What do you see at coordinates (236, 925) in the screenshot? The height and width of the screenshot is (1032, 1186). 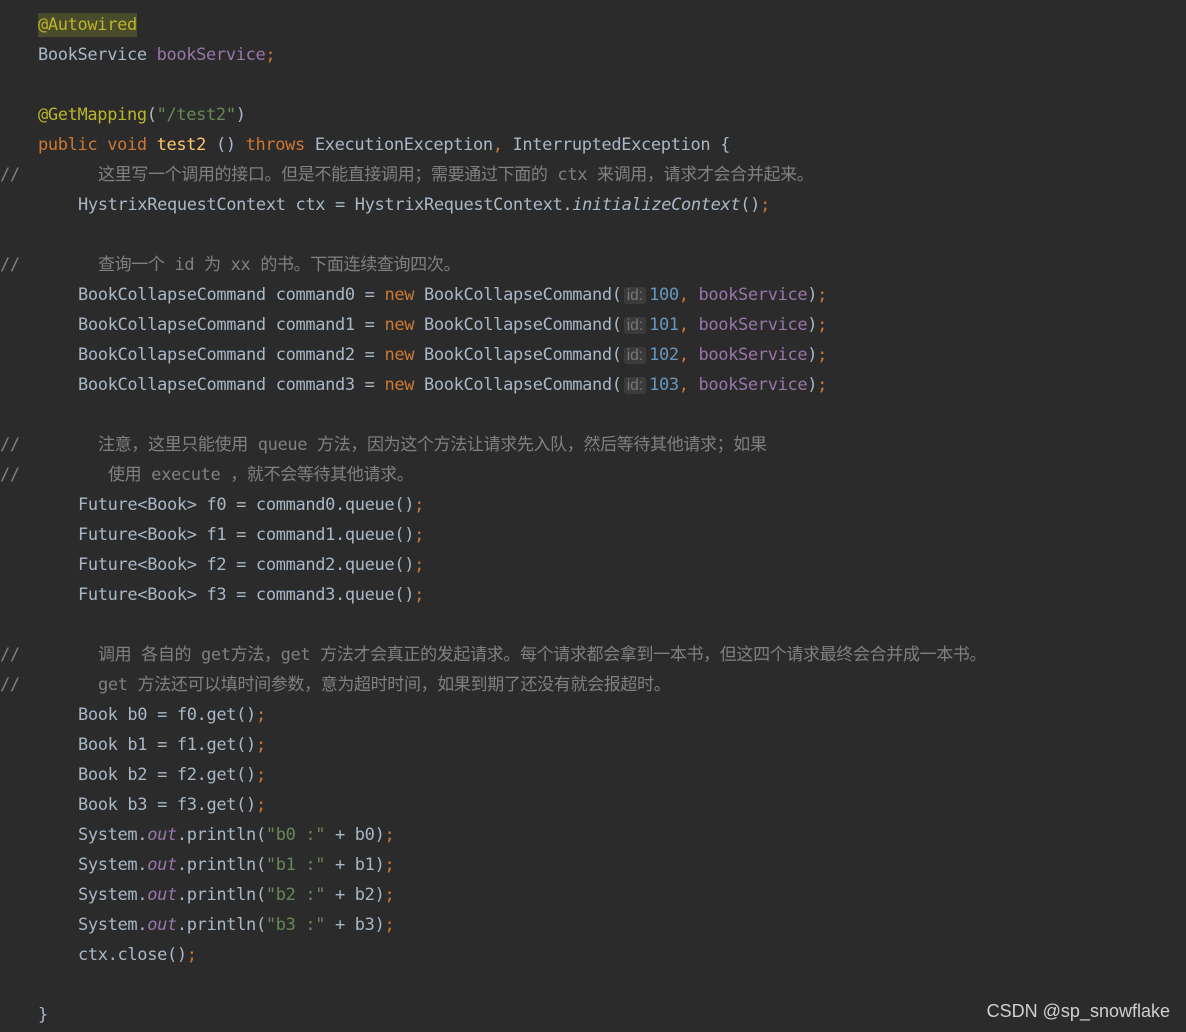 I see `code-content: System.out.println("b3 :" + b3);` at bounding box center [236, 925].